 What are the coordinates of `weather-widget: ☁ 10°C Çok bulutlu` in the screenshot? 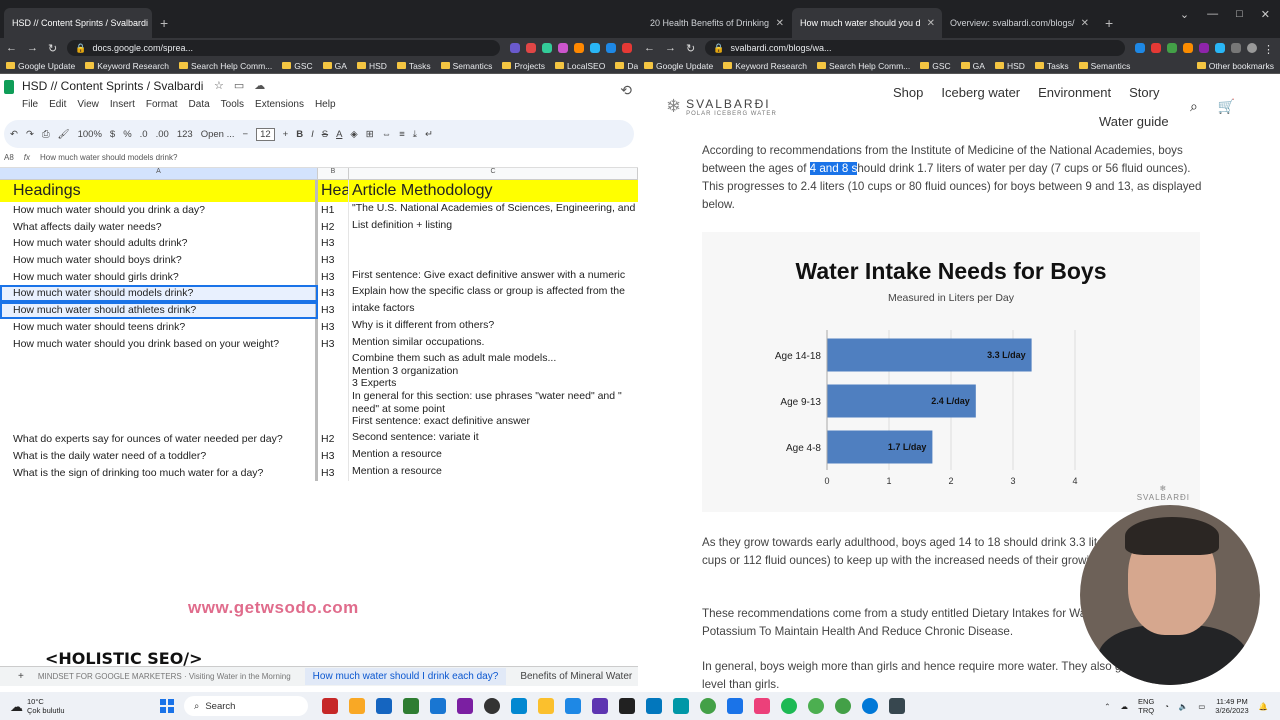 It's located at (75, 706).